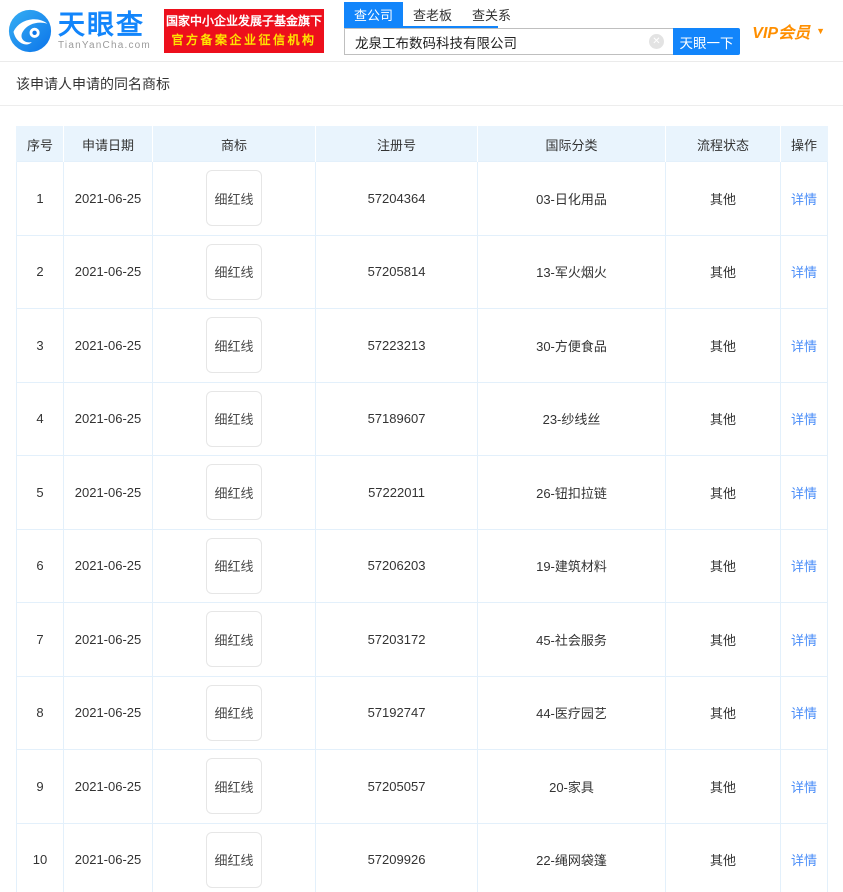 This screenshot has width=843, height=892. I want to click on vip-label: VIP会员, so click(781, 33).